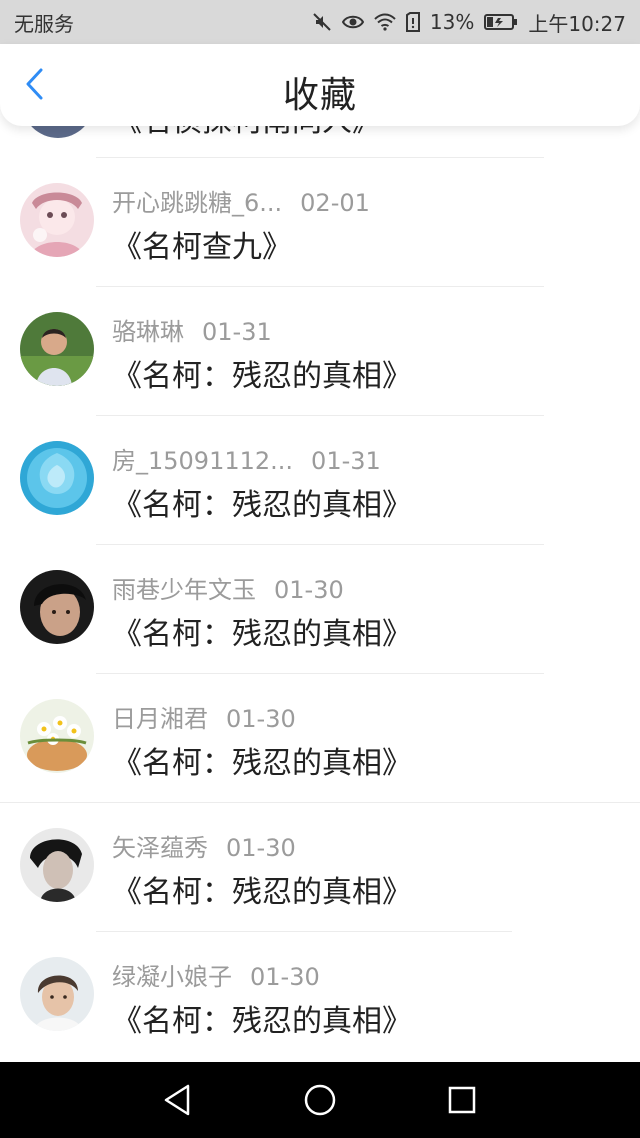 This screenshot has width=640, height=1138. What do you see at coordinates (452, 22) in the screenshot?
I see `battery-percent: 13%` at bounding box center [452, 22].